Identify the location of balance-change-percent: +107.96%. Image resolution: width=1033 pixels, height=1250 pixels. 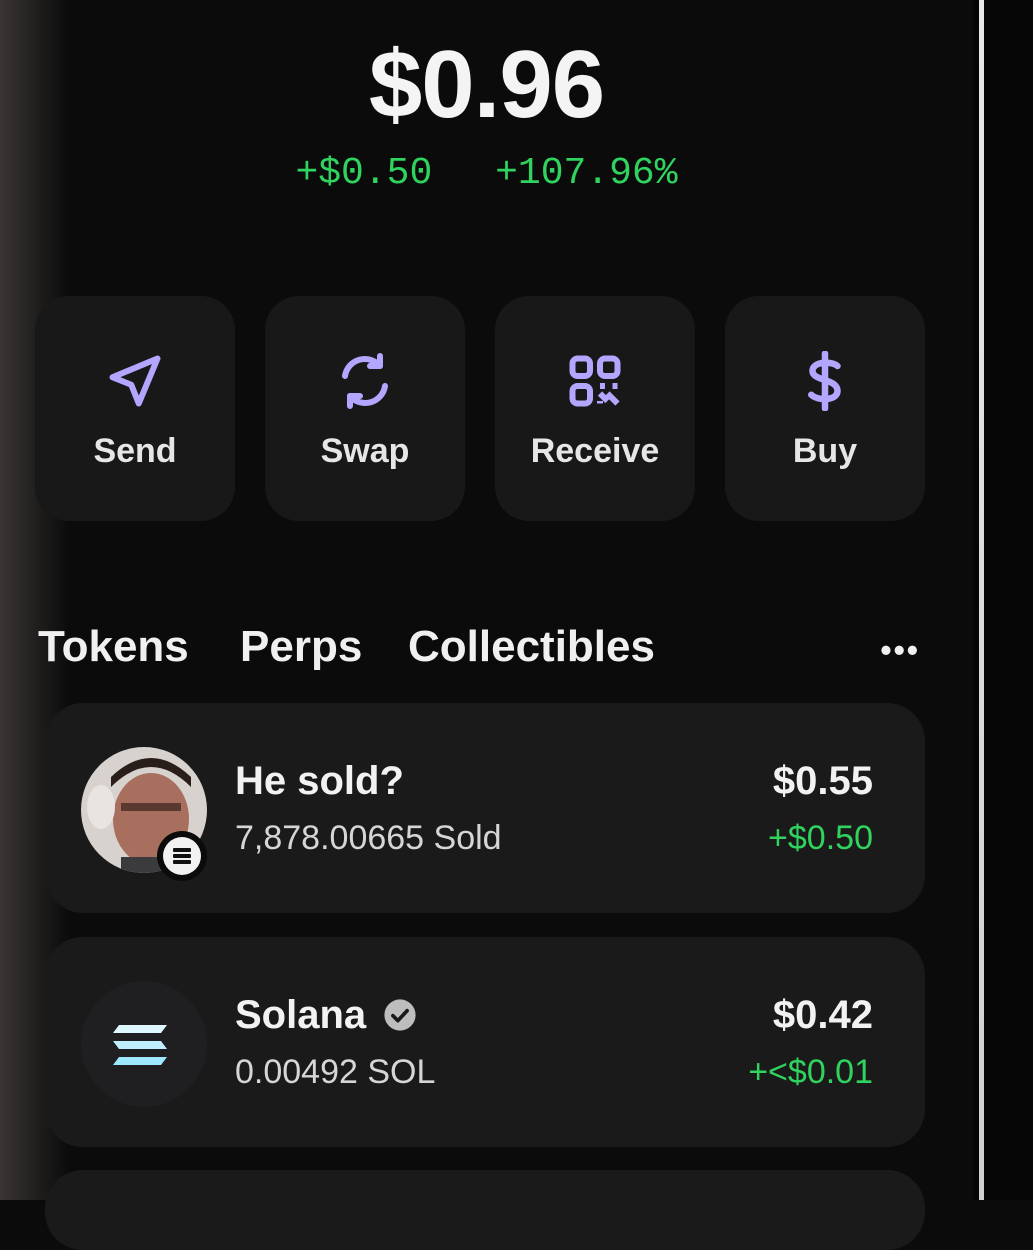
(586, 173).